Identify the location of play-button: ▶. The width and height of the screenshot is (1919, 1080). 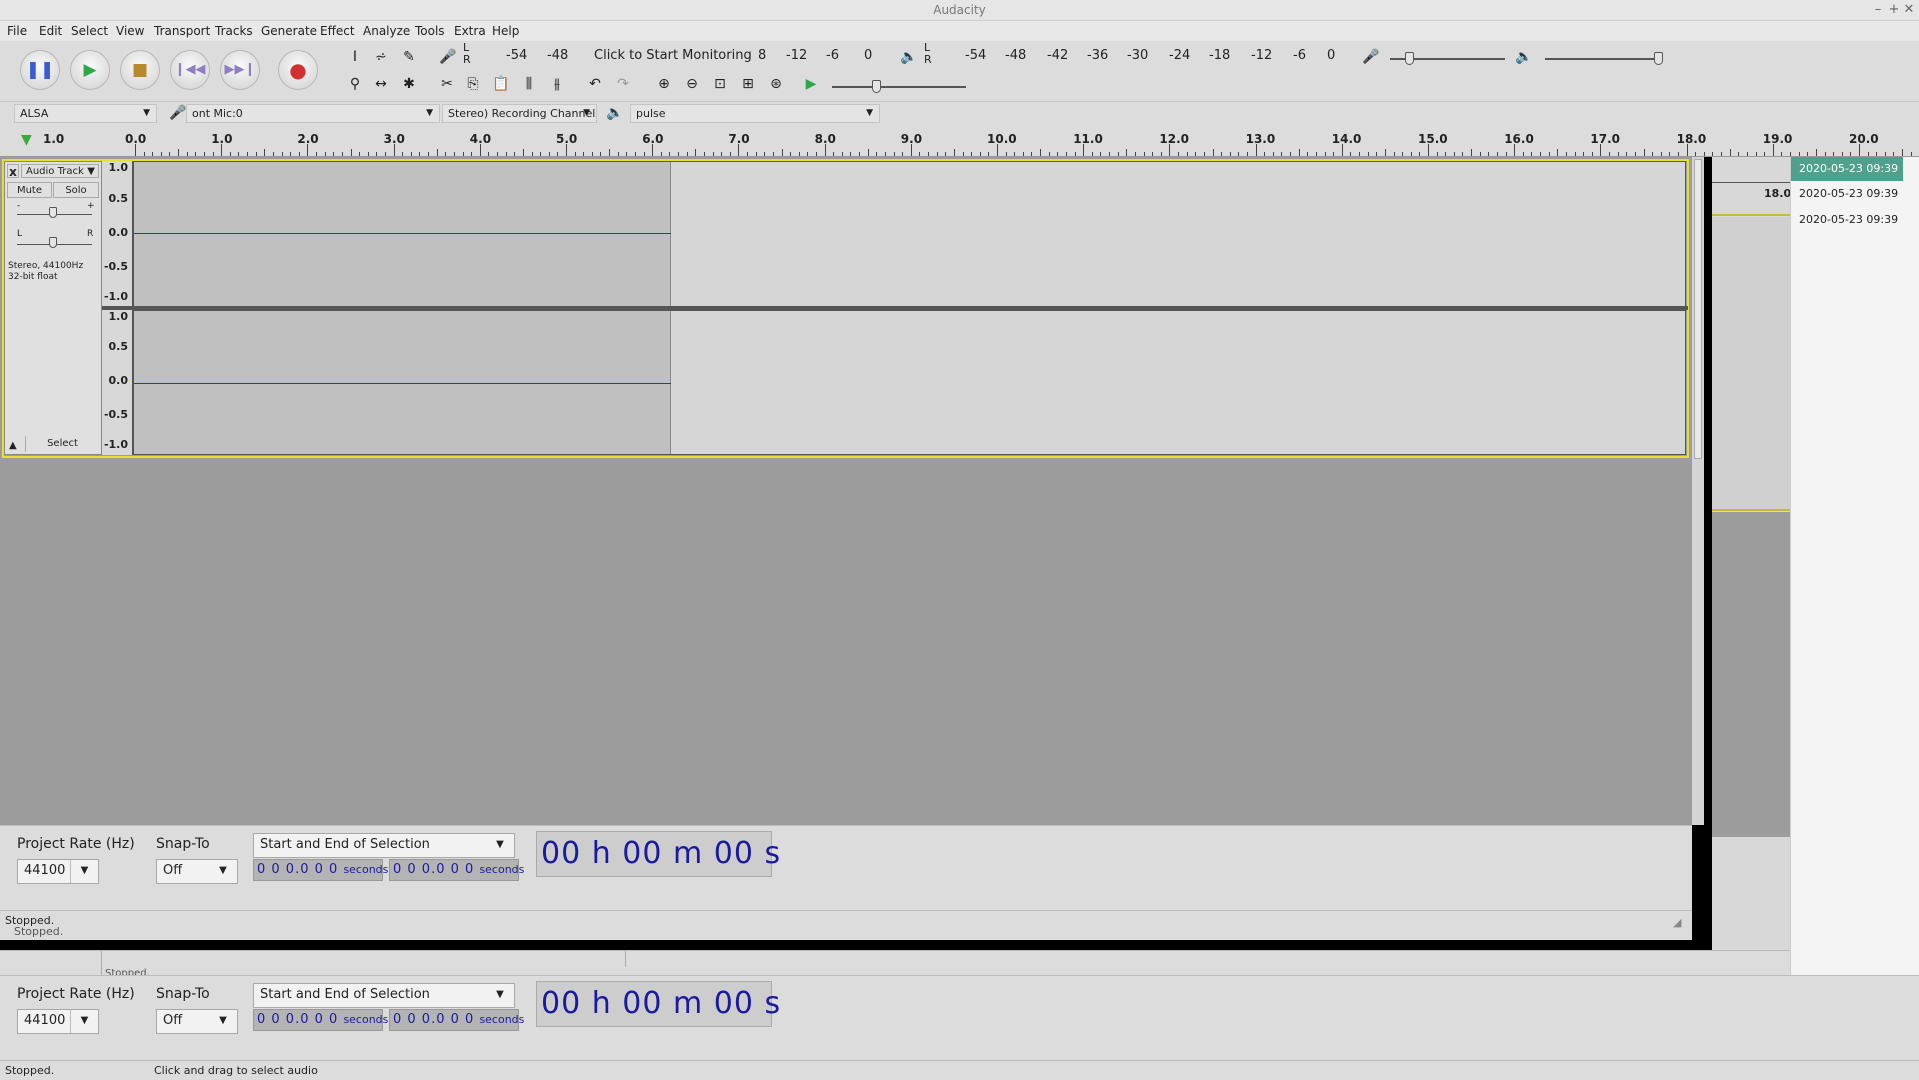
(90, 70).